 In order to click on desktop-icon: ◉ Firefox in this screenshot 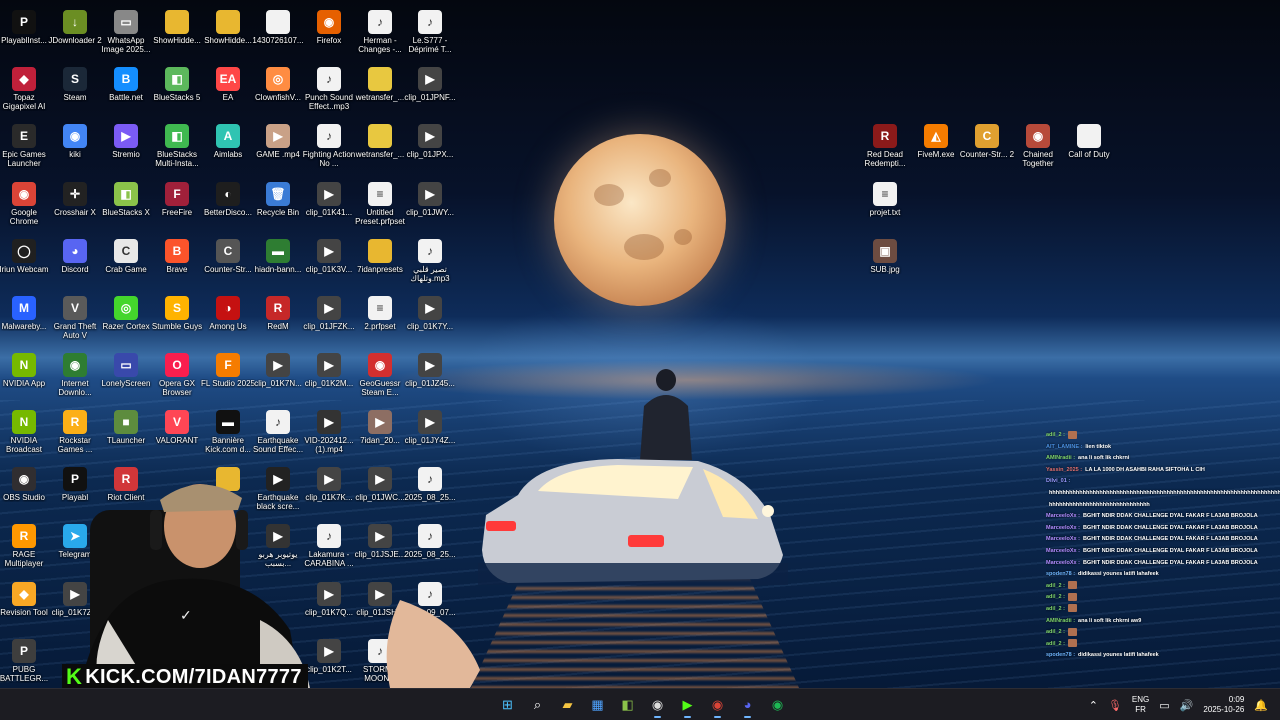, I will do `click(329, 32)`.